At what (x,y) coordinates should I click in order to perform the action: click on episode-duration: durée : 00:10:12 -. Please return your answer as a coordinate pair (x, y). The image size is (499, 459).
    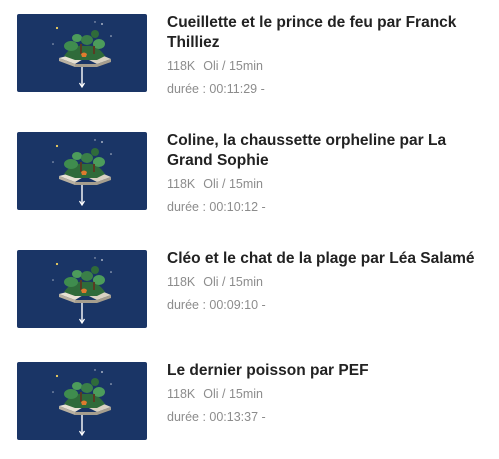
    Looking at the image, I should click on (216, 207).